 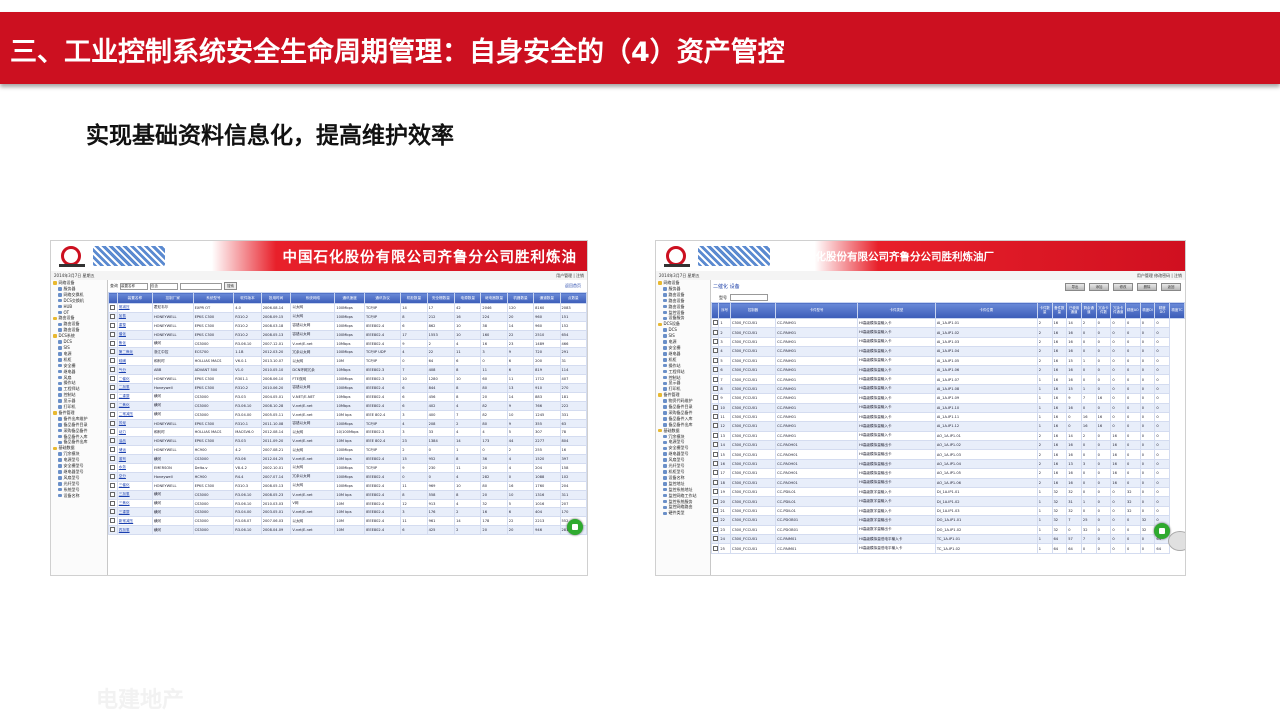 I want to click on column-header: 继电器数量, so click(x=494, y=298).